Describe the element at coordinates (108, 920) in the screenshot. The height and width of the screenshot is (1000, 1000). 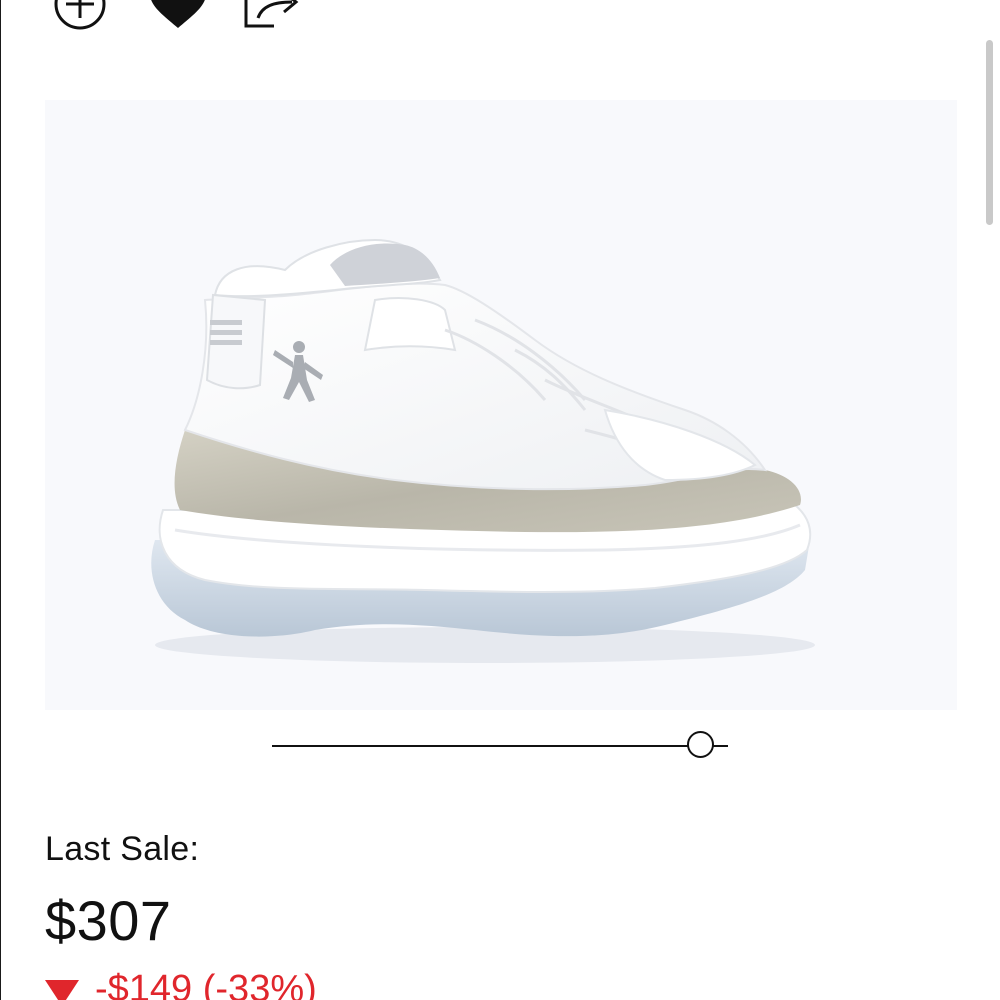
I see `last-sale-price: $307` at that location.